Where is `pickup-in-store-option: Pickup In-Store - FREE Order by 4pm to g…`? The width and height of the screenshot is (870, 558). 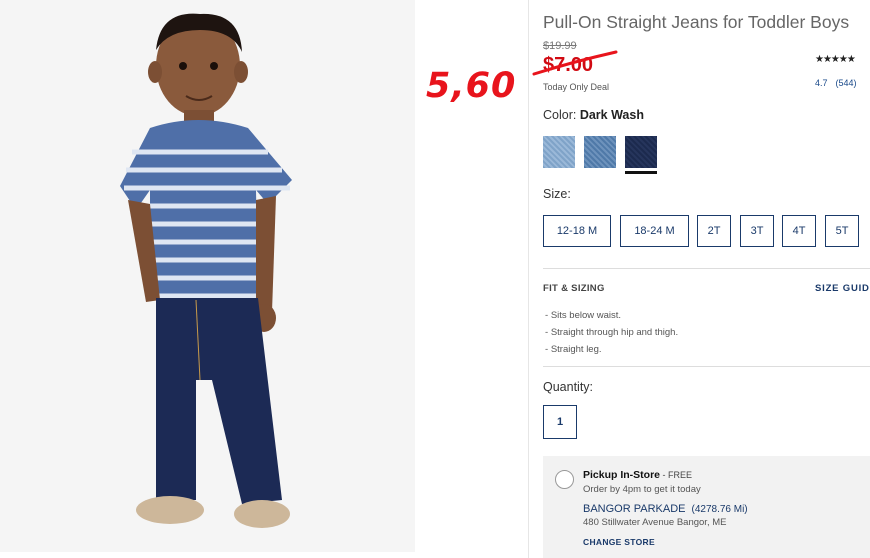
pickup-in-store-option: Pickup In-Store - FREE Order by 4pm to g… is located at coordinates (706, 507).